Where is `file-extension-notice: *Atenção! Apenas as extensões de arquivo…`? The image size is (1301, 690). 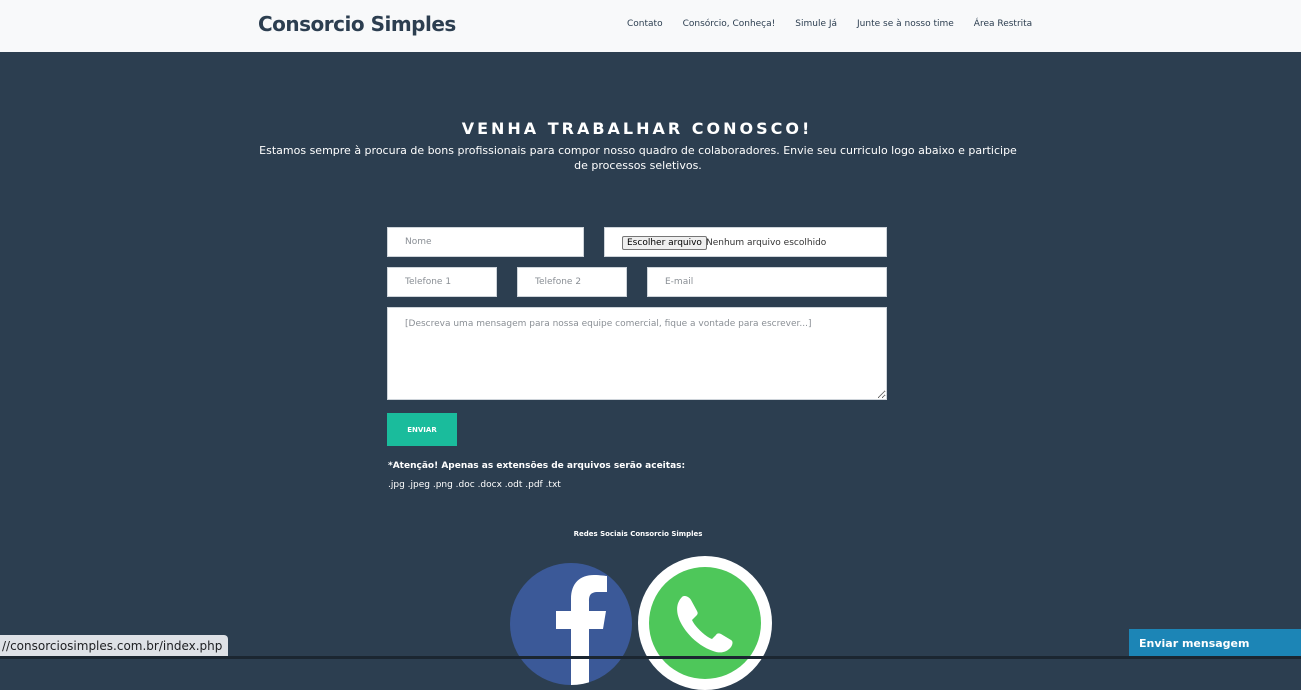
file-extension-notice: *Atenção! Apenas as extensões de arquivo… is located at coordinates (537, 466).